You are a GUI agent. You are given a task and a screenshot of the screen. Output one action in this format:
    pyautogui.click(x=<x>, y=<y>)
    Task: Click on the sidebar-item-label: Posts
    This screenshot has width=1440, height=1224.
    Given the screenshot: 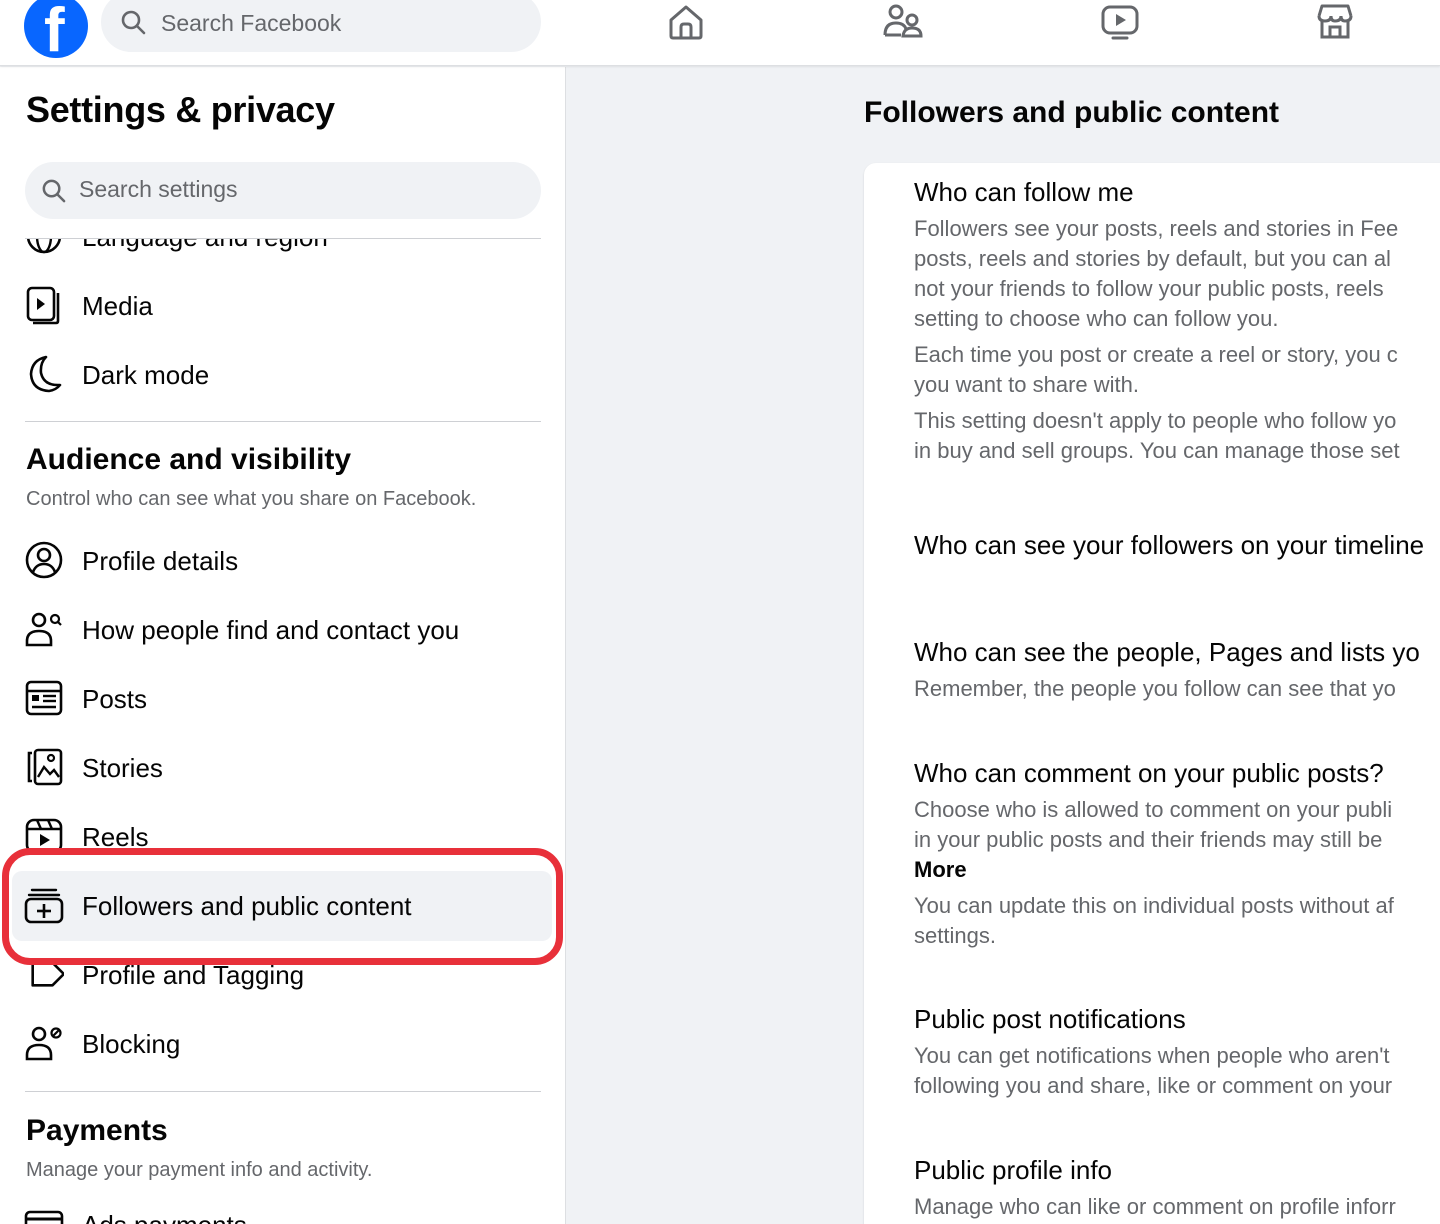 What is the action you would take?
    pyautogui.click(x=115, y=699)
    